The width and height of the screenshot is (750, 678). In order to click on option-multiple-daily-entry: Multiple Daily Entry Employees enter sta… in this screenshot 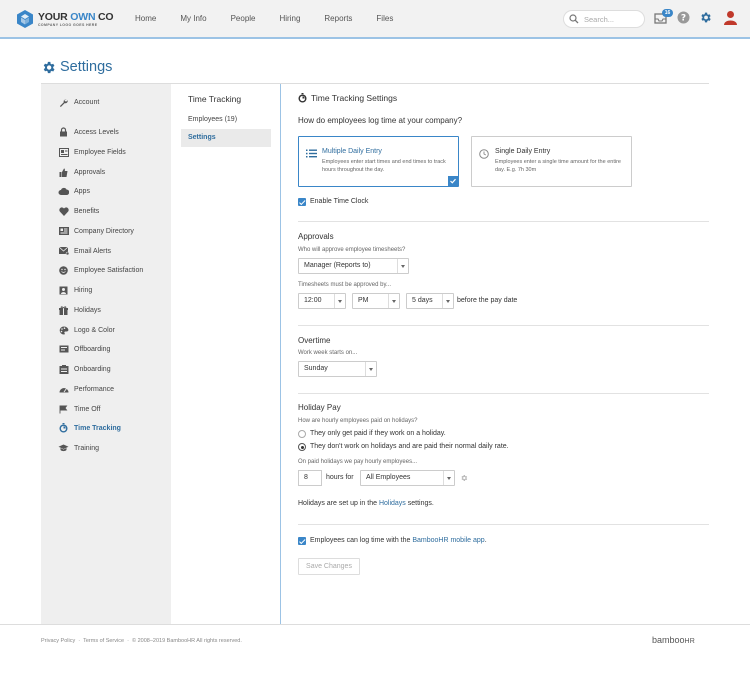, I will do `click(378, 161)`.